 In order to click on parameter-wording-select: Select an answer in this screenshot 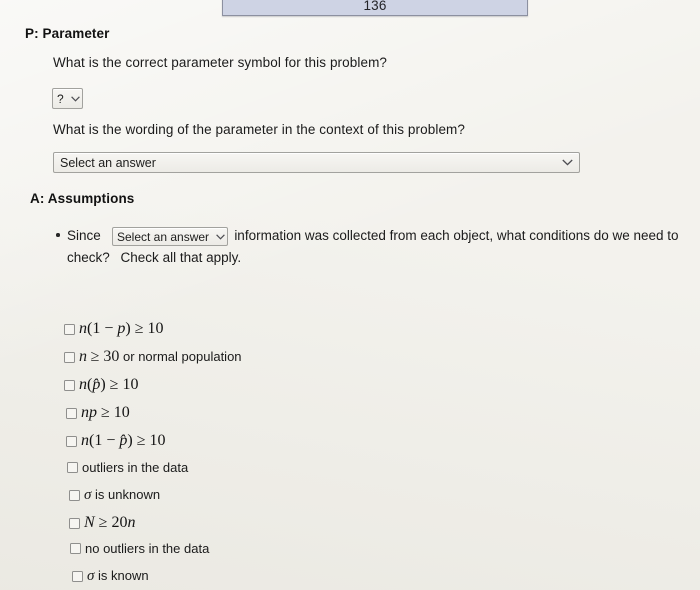, I will do `click(316, 162)`.